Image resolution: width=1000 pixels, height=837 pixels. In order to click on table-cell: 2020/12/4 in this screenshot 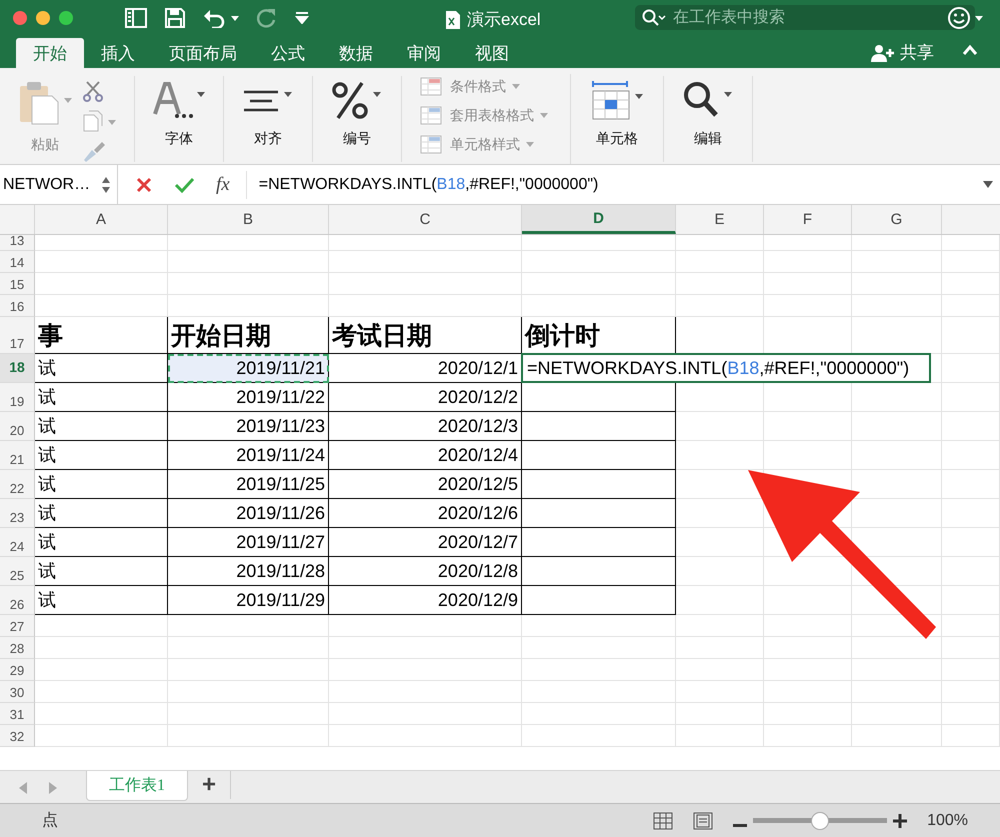, I will do `click(425, 455)`.